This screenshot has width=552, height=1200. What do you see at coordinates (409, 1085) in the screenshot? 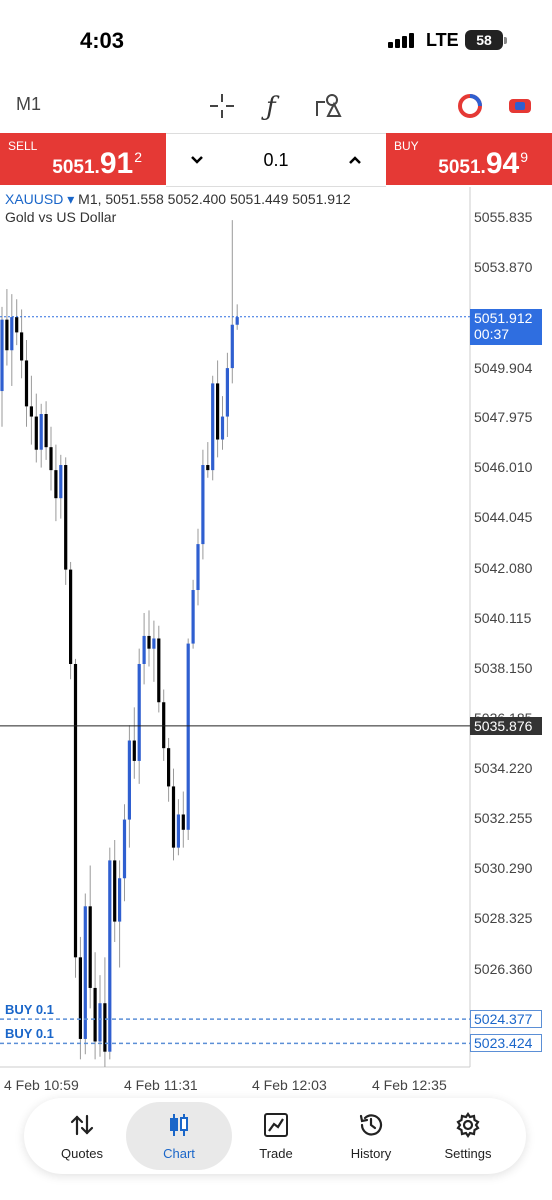
I see `x-tick-label: 4 Feb 12:35` at bounding box center [409, 1085].